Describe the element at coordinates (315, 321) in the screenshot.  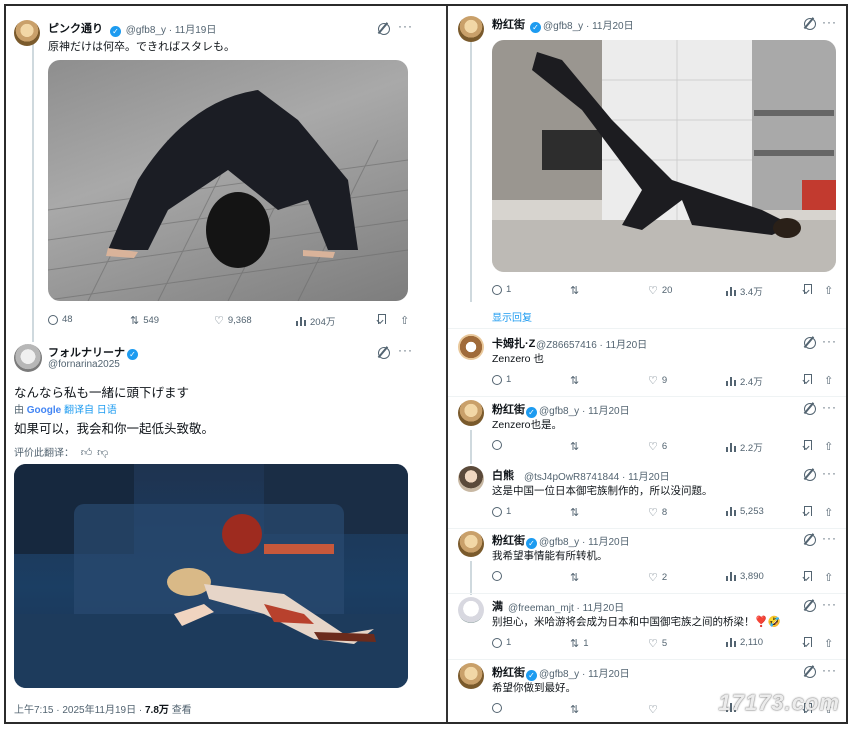
I see `views-button: 204万` at that location.